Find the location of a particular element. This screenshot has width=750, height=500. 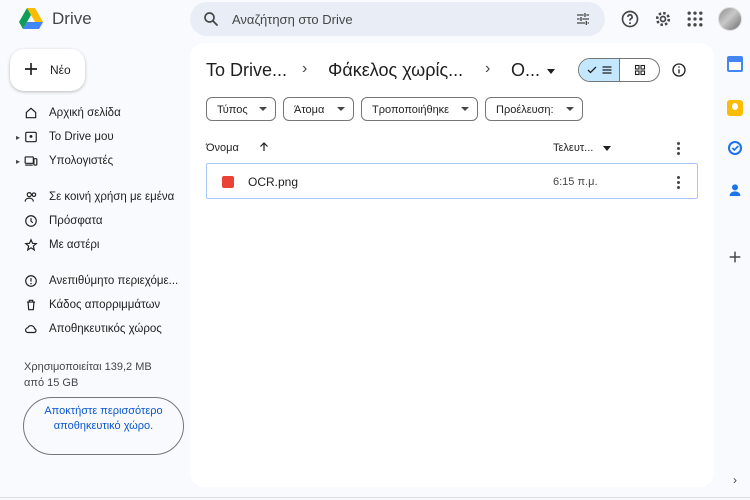

filter-modified-chip: Τροποποιήθηκε is located at coordinates (419, 109).